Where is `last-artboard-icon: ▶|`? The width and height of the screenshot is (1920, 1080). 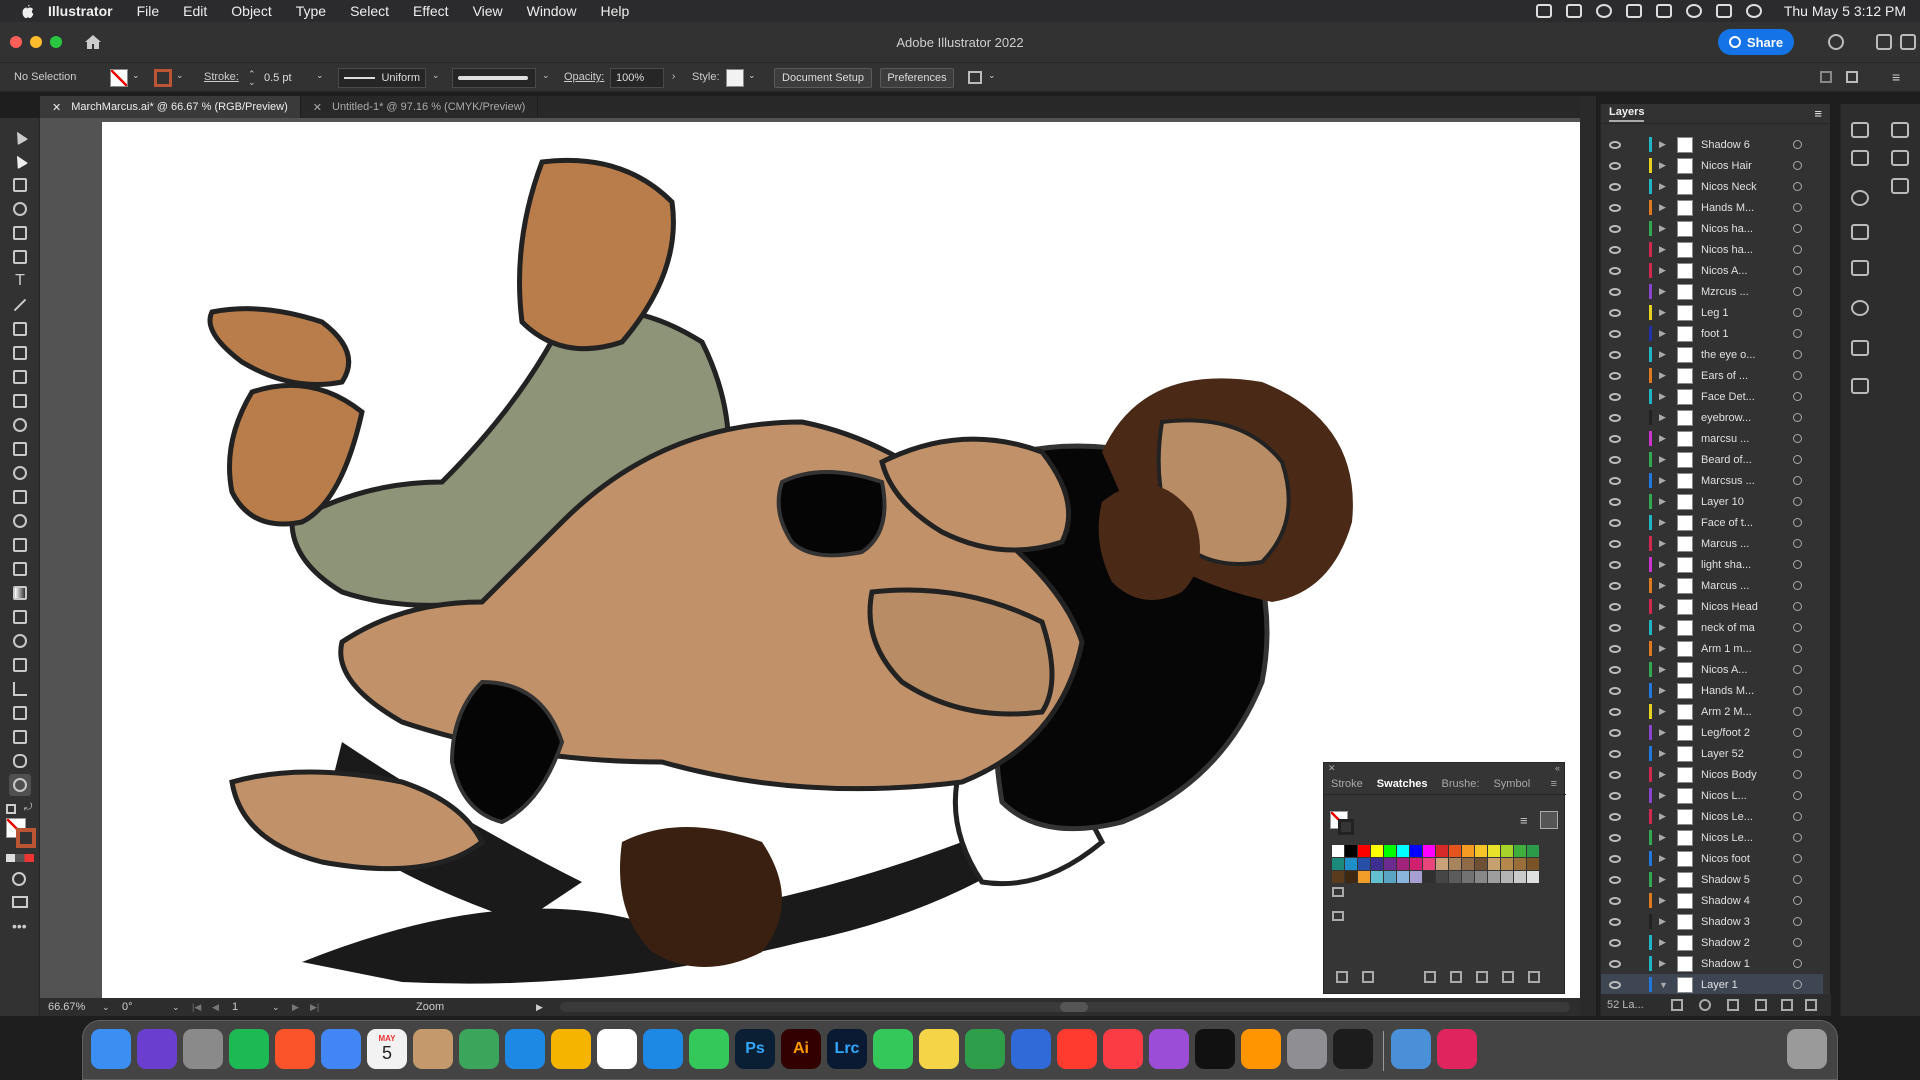
last-artboard-icon: ▶| is located at coordinates (314, 1007).